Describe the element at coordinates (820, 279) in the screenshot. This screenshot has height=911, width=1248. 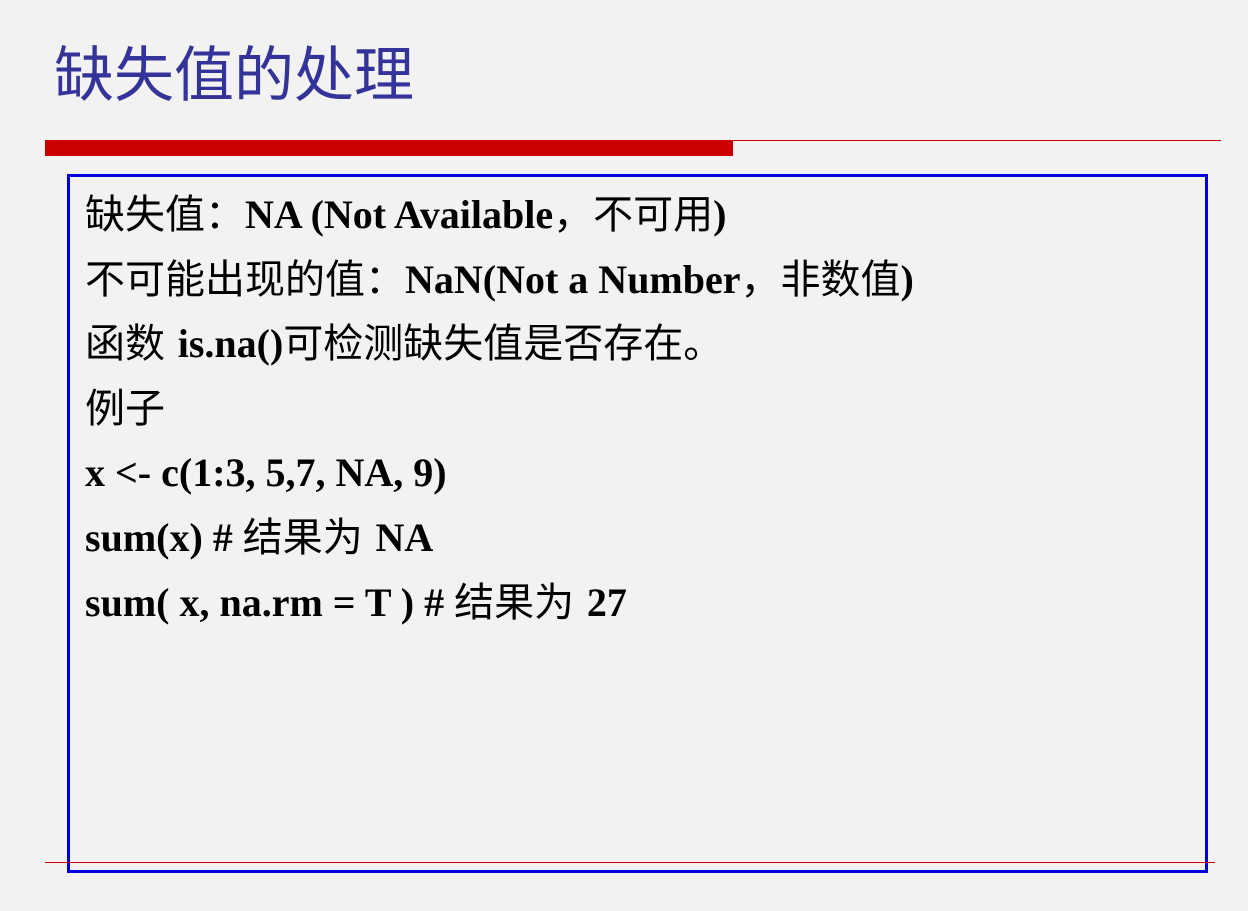
I see `line-segment: ，非数值` at that location.